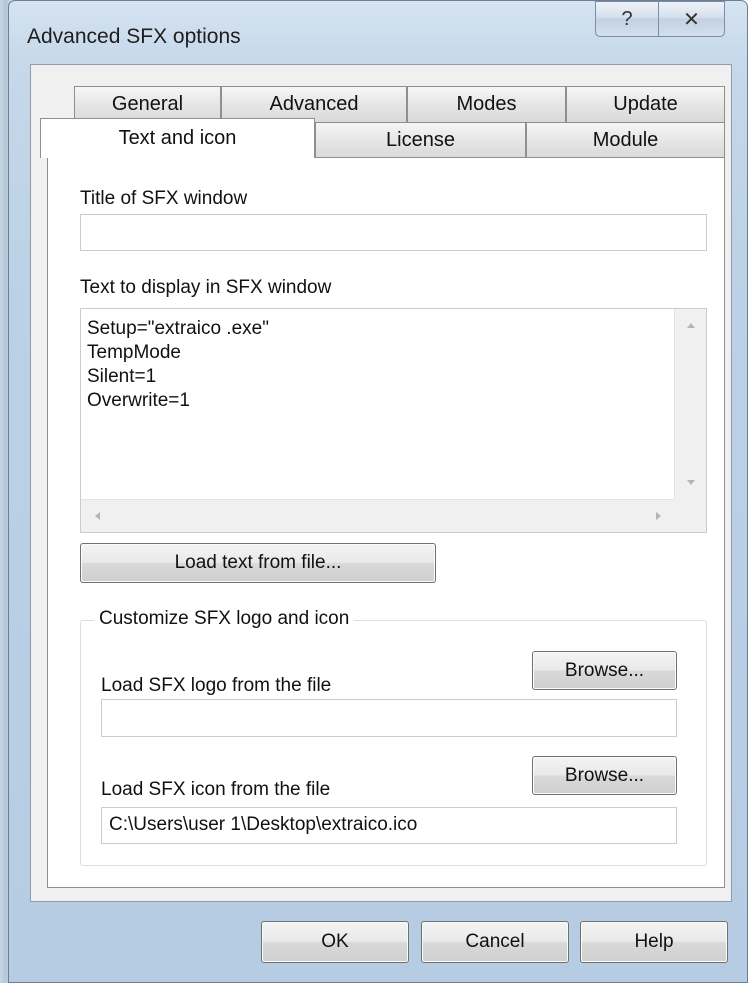 Image resolution: width=748 pixels, height=983 pixels. What do you see at coordinates (138, 400) in the screenshot?
I see `memo-line: Overwrite=1` at bounding box center [138, 400].